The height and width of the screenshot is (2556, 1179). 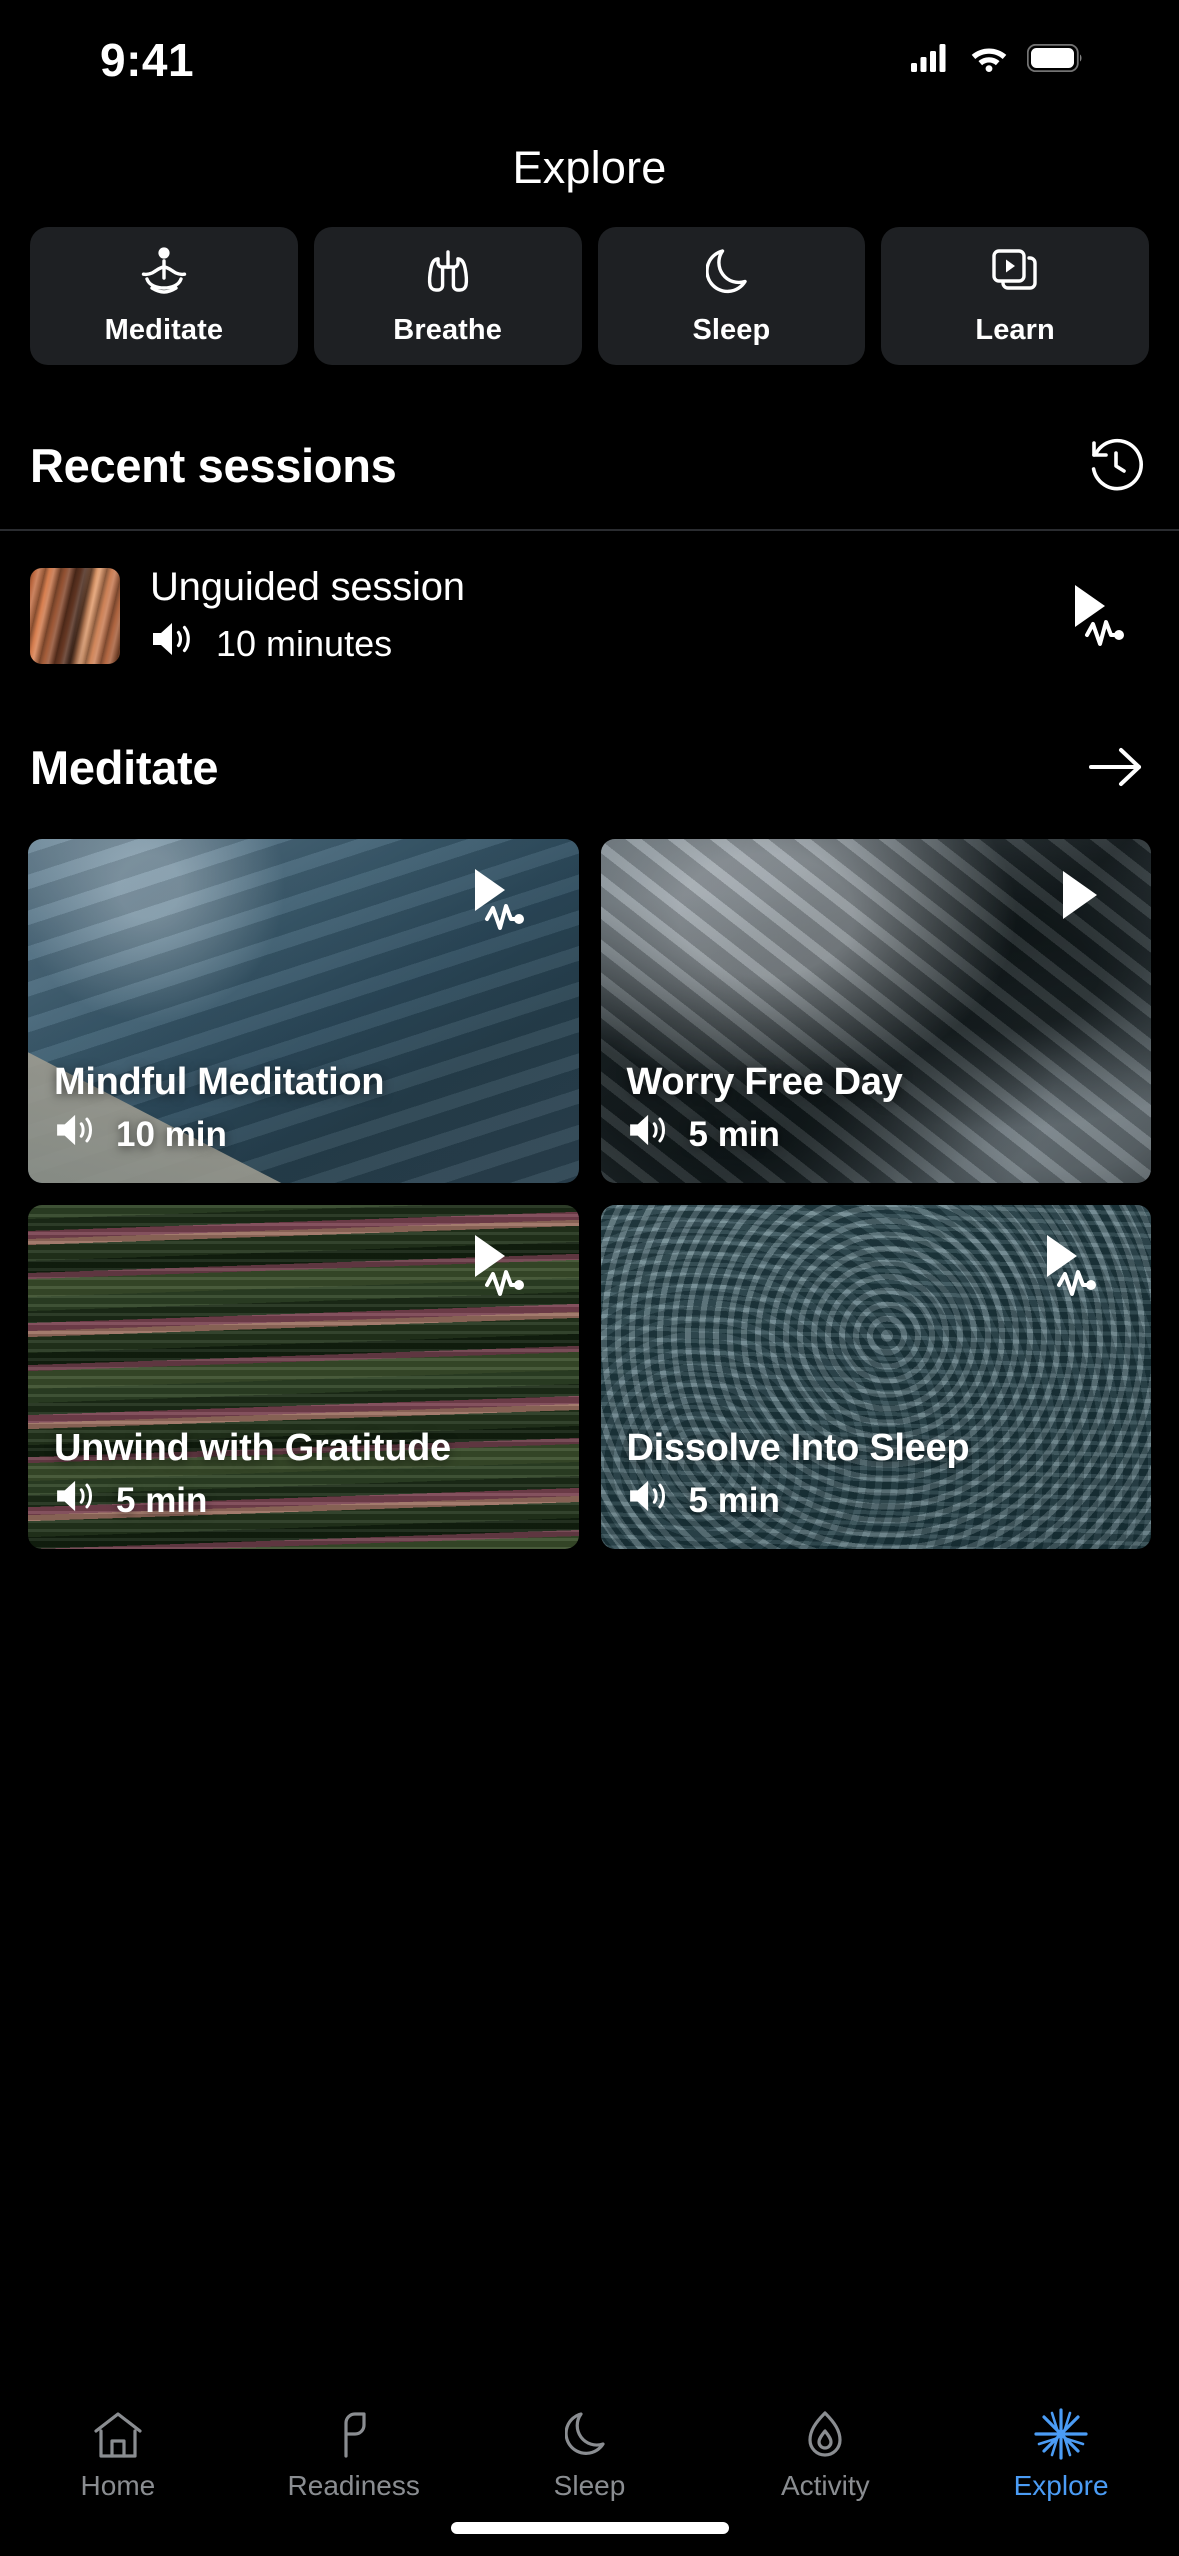 I want to click on crescent-moon-icon, so click(x=731, y=272).